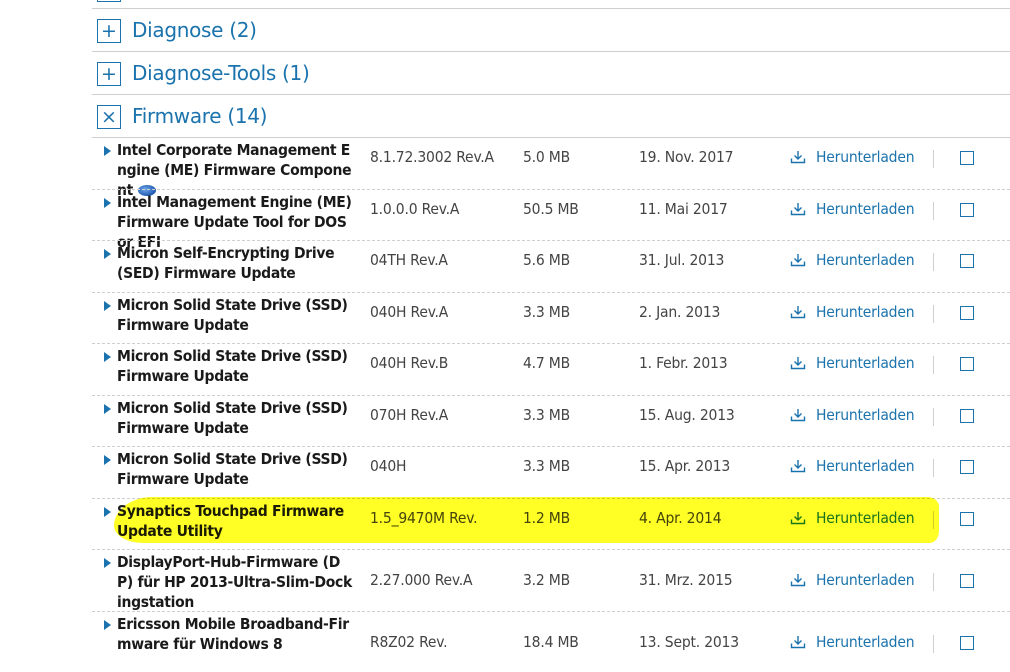  What do you see at coordinates (221, 73) in the screenshot?
I see `category-title: Diagnose-Tools (1)` at bounding box center [221, 73].